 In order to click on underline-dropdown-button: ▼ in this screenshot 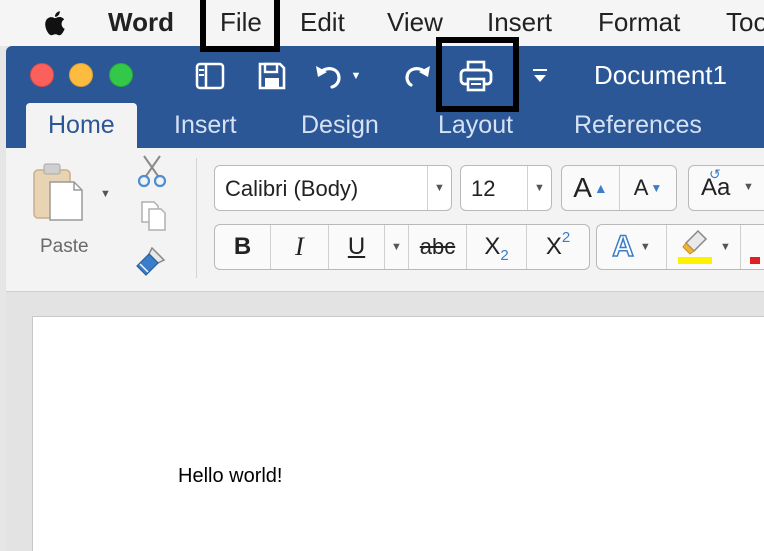, I will do `click(397, 247)`.